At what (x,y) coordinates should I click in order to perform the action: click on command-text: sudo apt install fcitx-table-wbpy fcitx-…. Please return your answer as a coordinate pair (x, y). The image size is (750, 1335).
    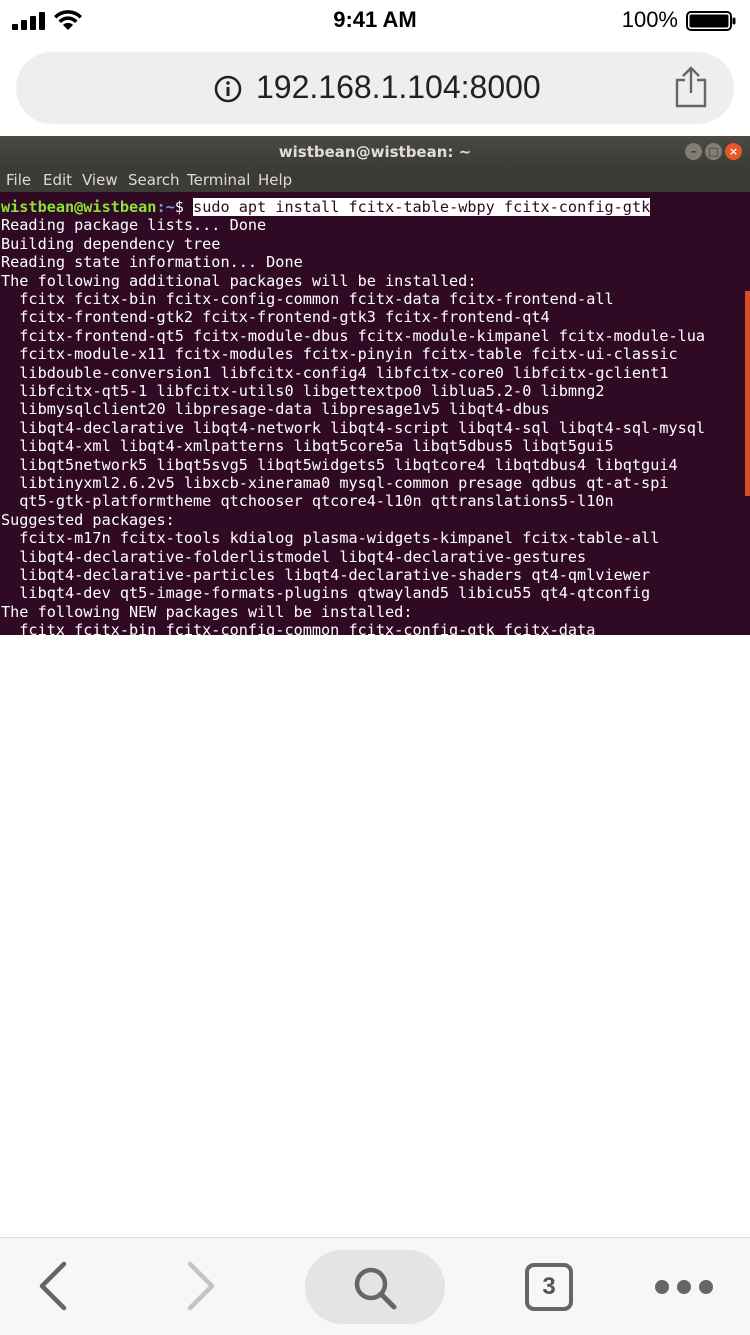
    Looking at the image, I should click on (422, 207).